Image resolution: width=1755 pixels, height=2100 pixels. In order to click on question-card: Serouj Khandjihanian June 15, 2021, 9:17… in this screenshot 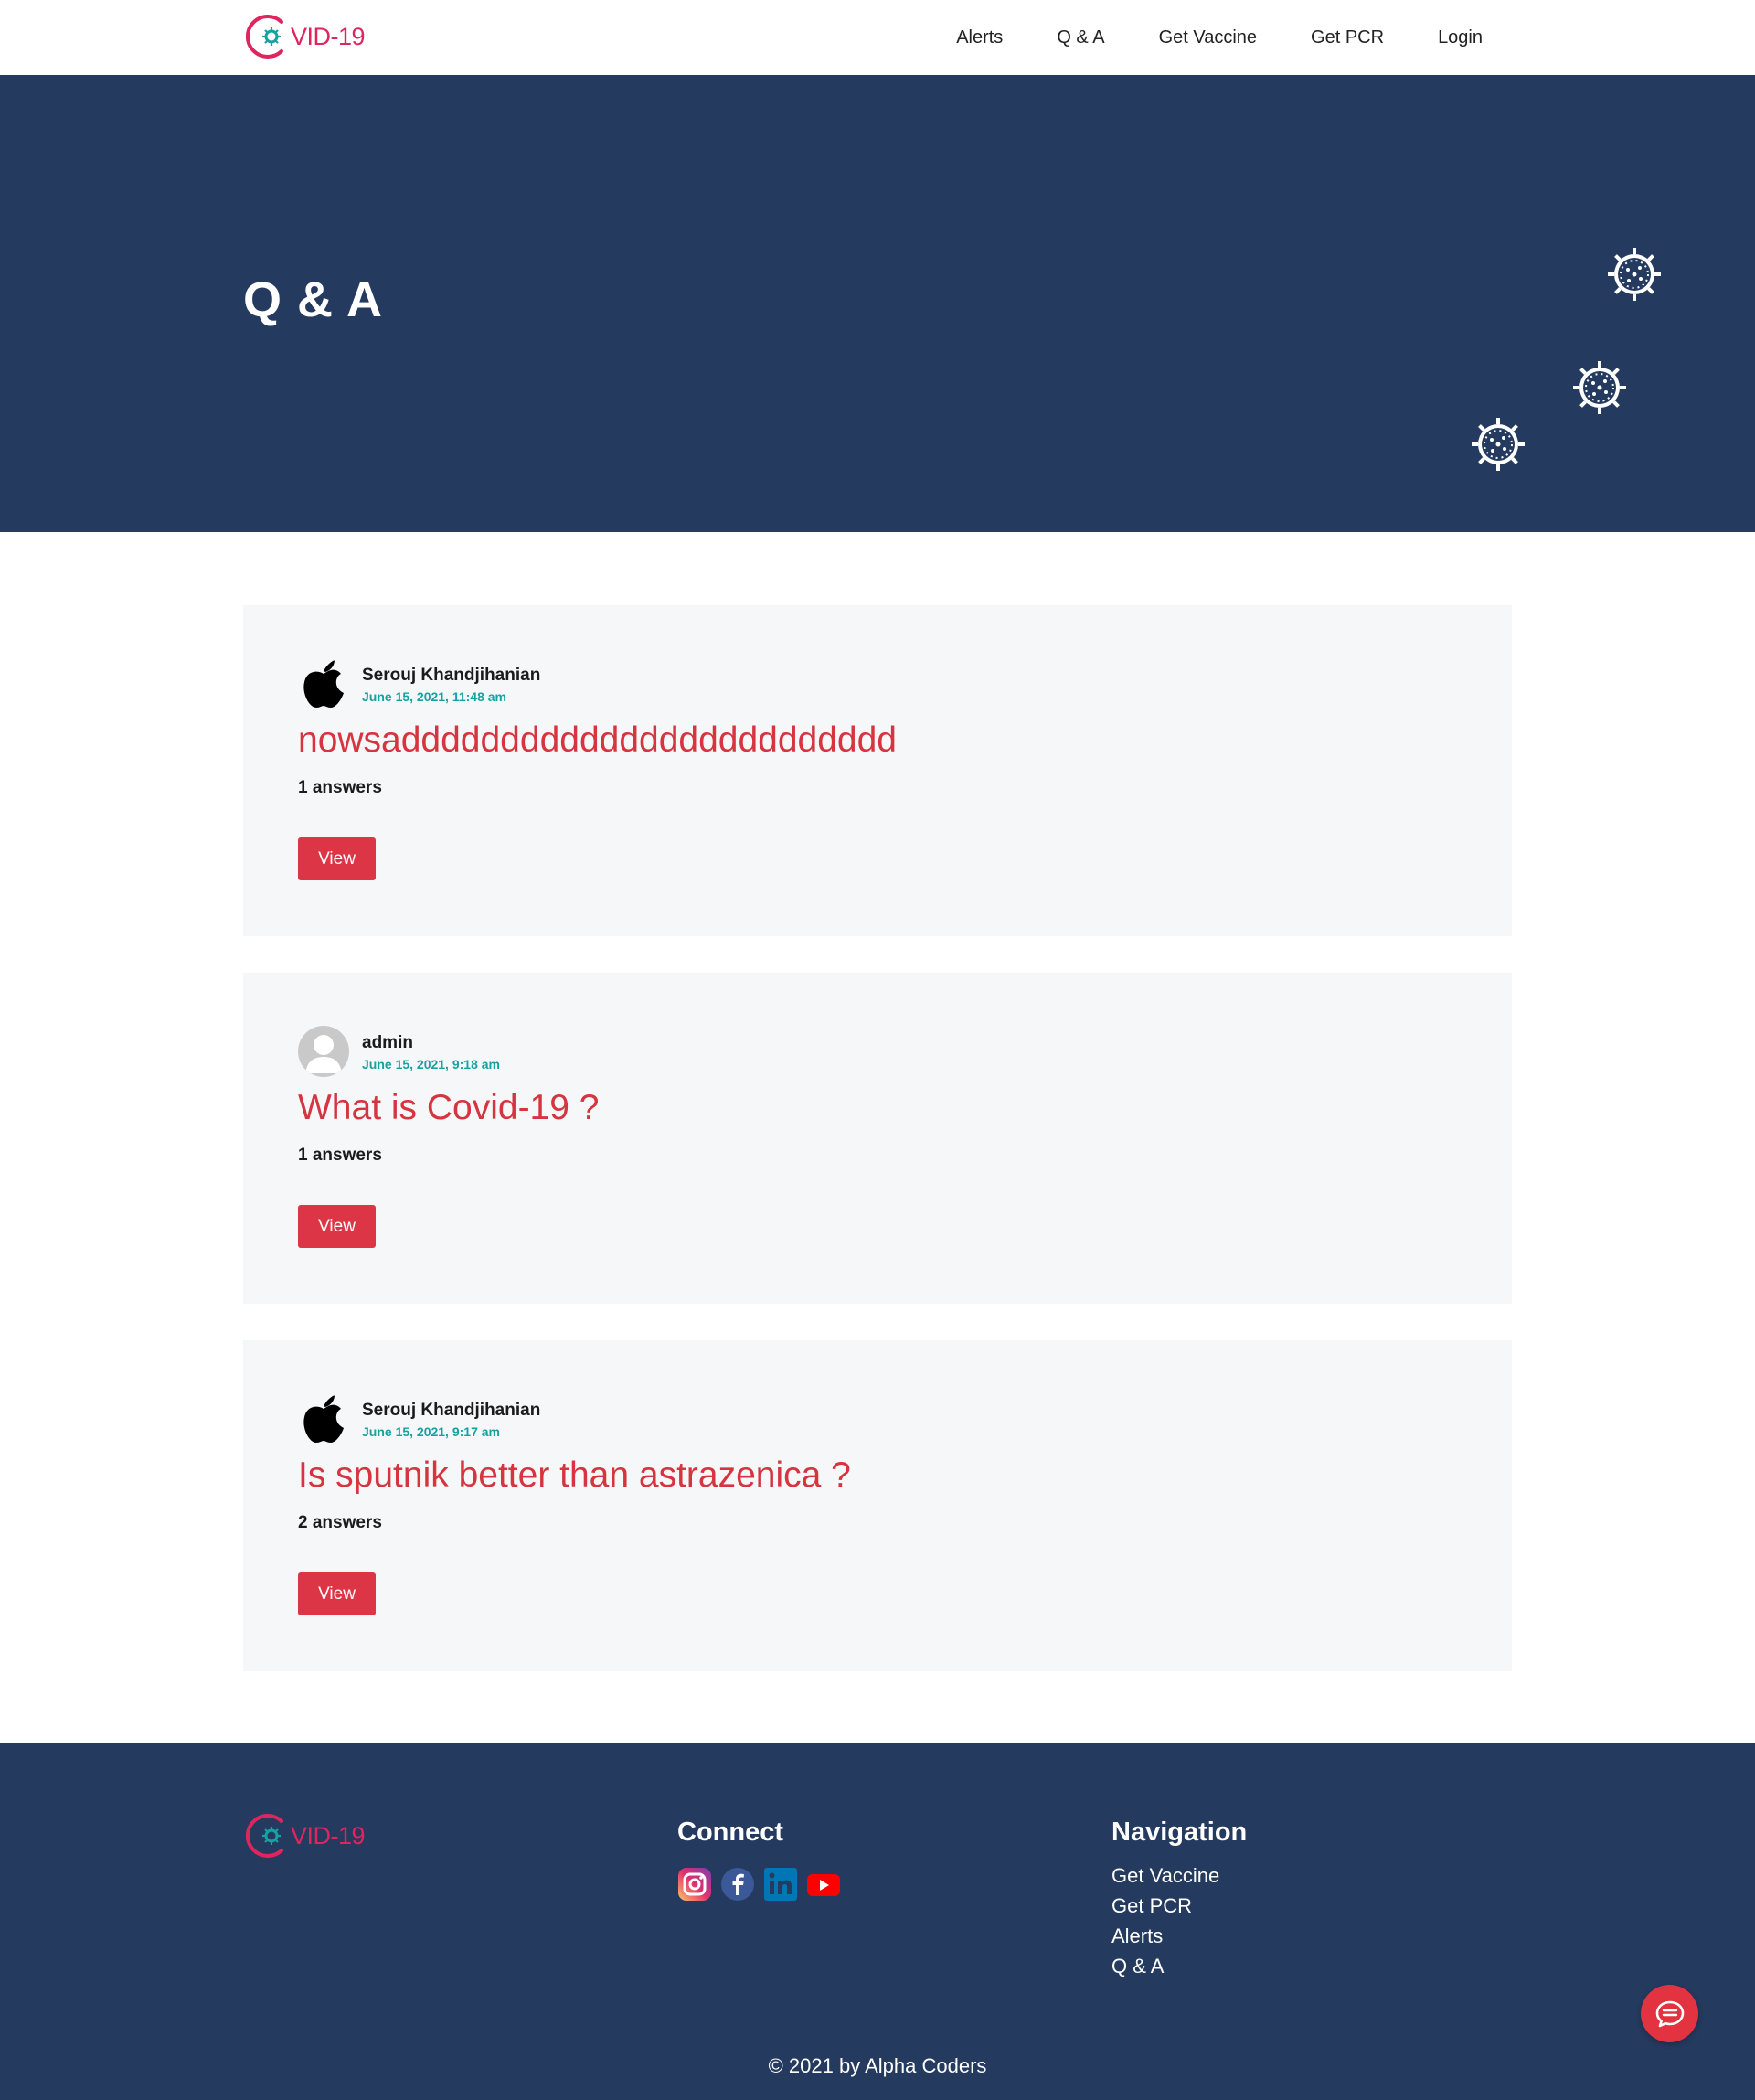, I will do `click(878, 1505)`.